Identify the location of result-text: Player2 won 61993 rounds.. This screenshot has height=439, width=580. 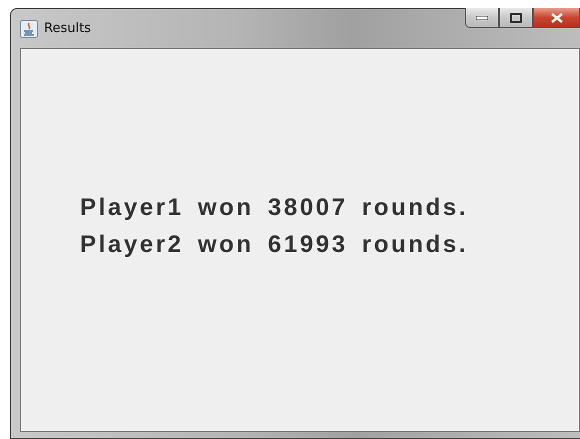
(275, 244).